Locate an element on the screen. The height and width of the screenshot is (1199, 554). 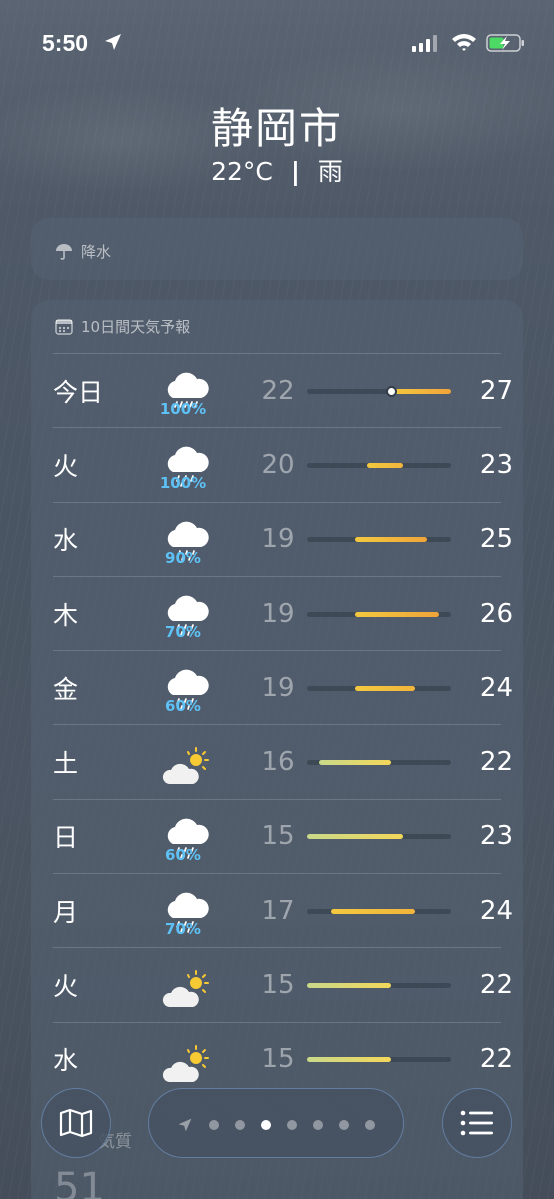
precipitation-chance: 100% is located at coordinates (183, 483).